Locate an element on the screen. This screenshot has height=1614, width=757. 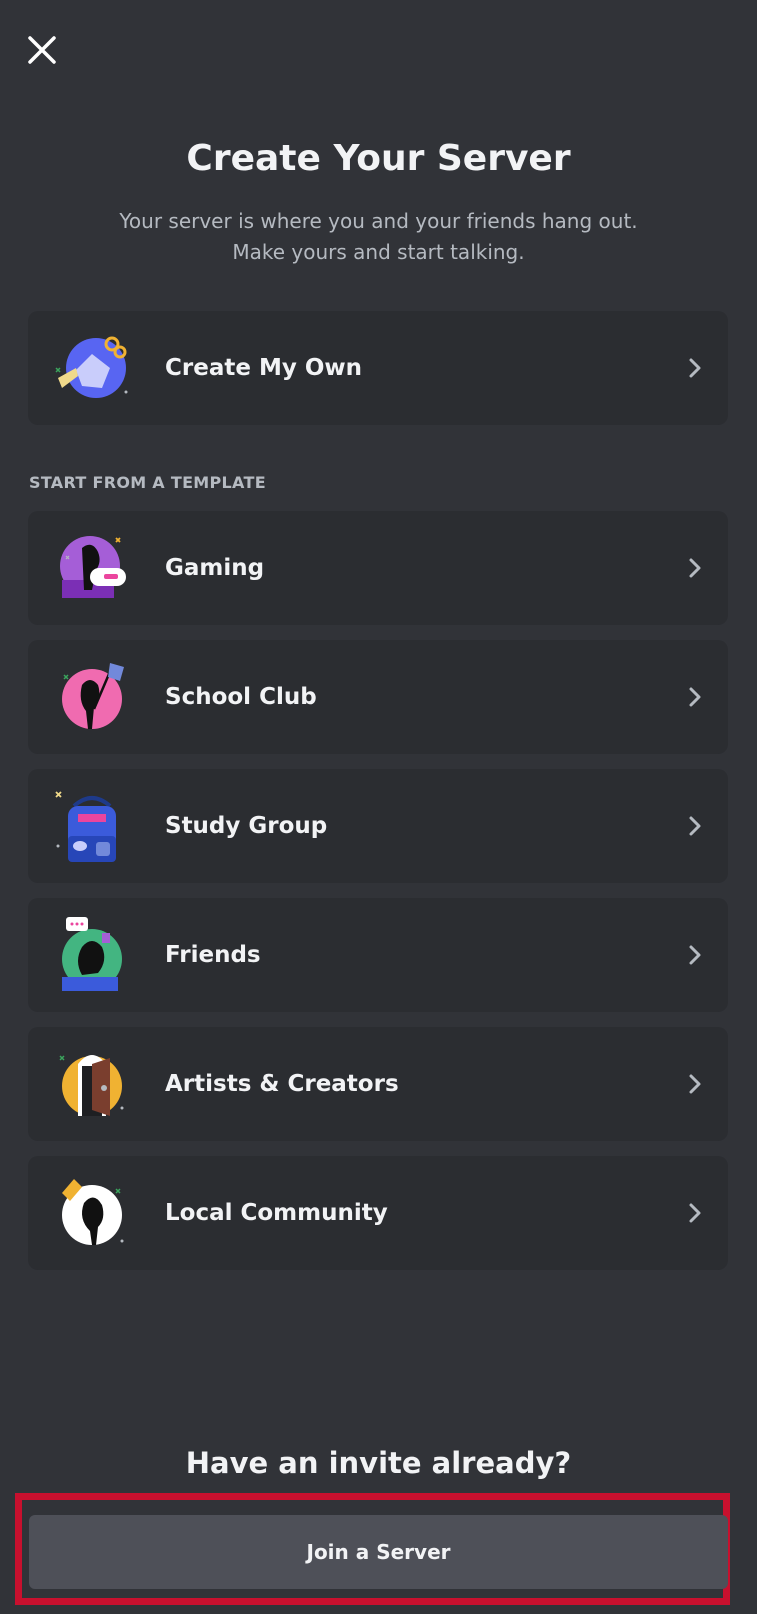
gaming-icon is located at coordinates (93, 567).